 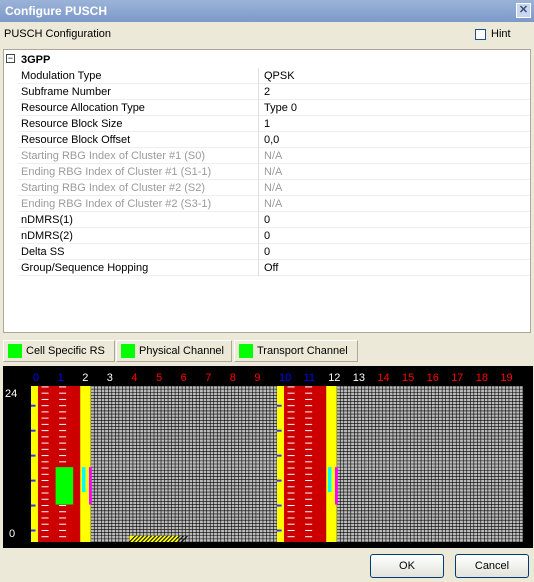 I want to click on slot-label: 0, so click(x=36, y=378).